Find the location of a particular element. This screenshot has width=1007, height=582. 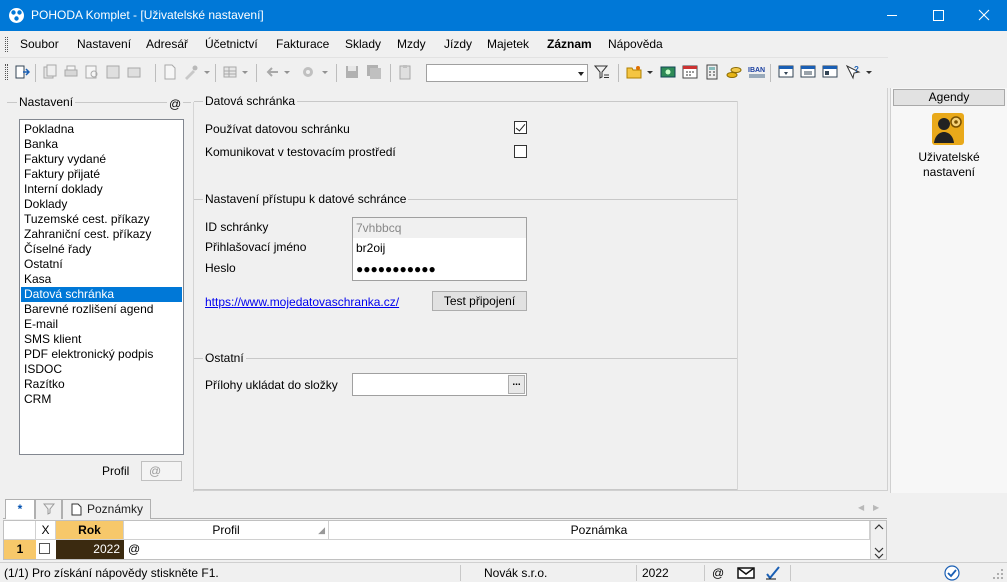

login-input: br2oij is located at coordinates (439, 248).